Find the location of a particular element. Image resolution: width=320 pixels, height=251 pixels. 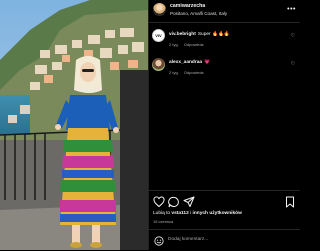

comment-text: alexx_aandraa 💗 is located at coordinates (189, 62).